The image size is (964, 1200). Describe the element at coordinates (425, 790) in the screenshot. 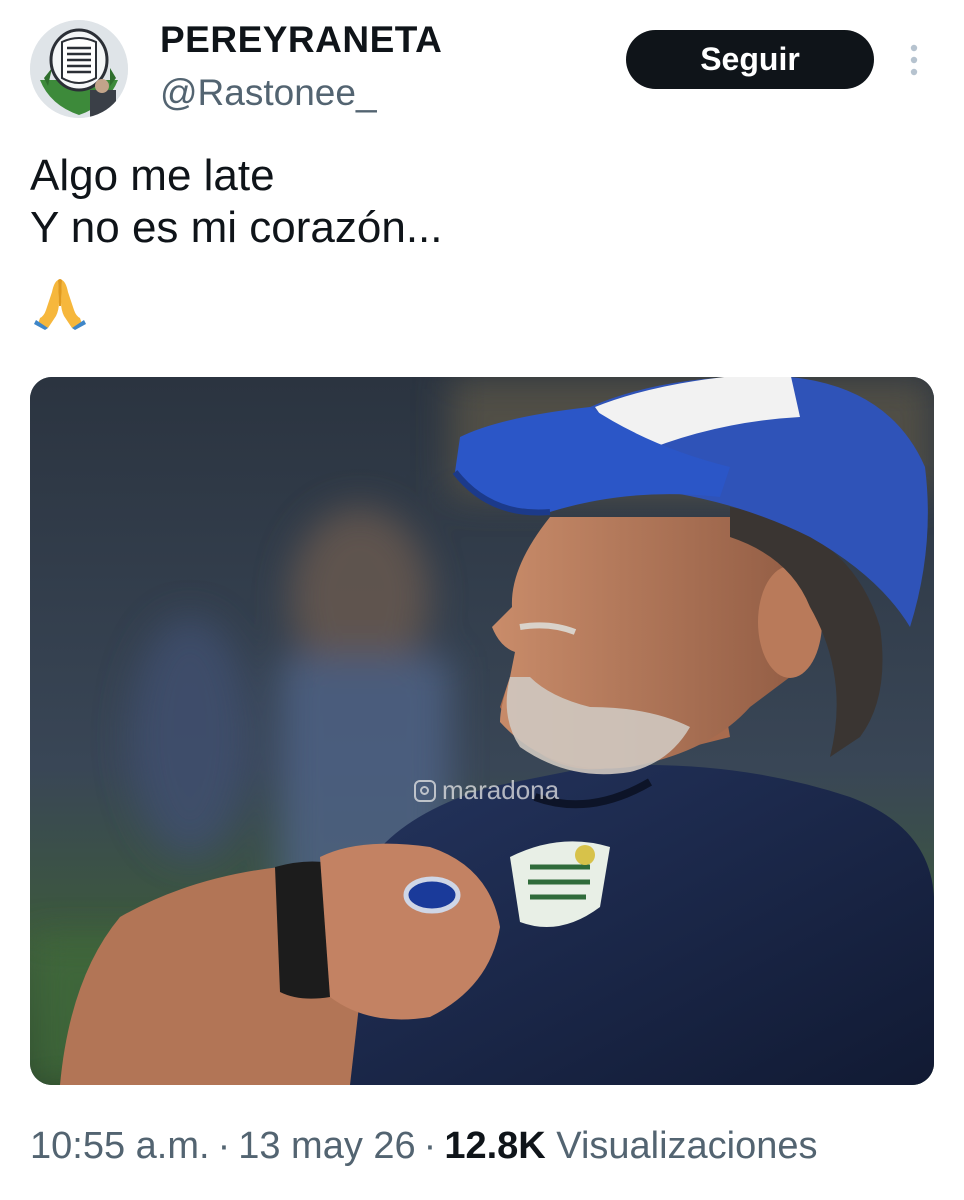

I see `instagram-icon` at that location.